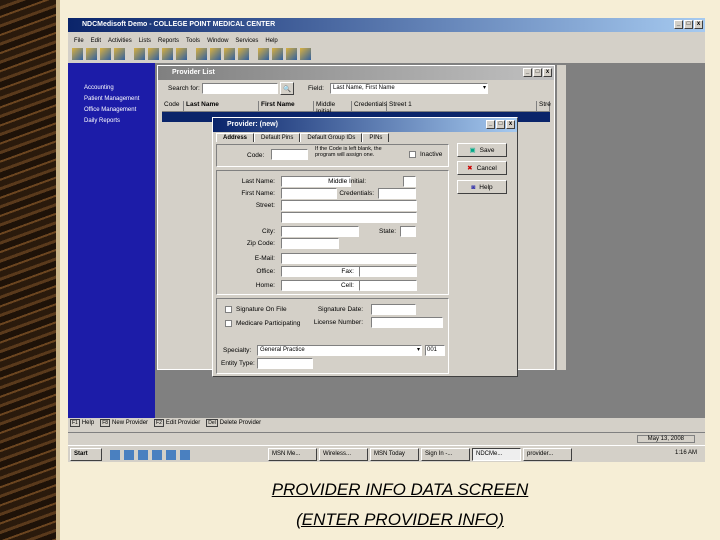 The height and width of the screenshot is (540, 720). Describe the element at coordinates (412, 154) in the screenshot. I see `inactive-checkbox` at that location.